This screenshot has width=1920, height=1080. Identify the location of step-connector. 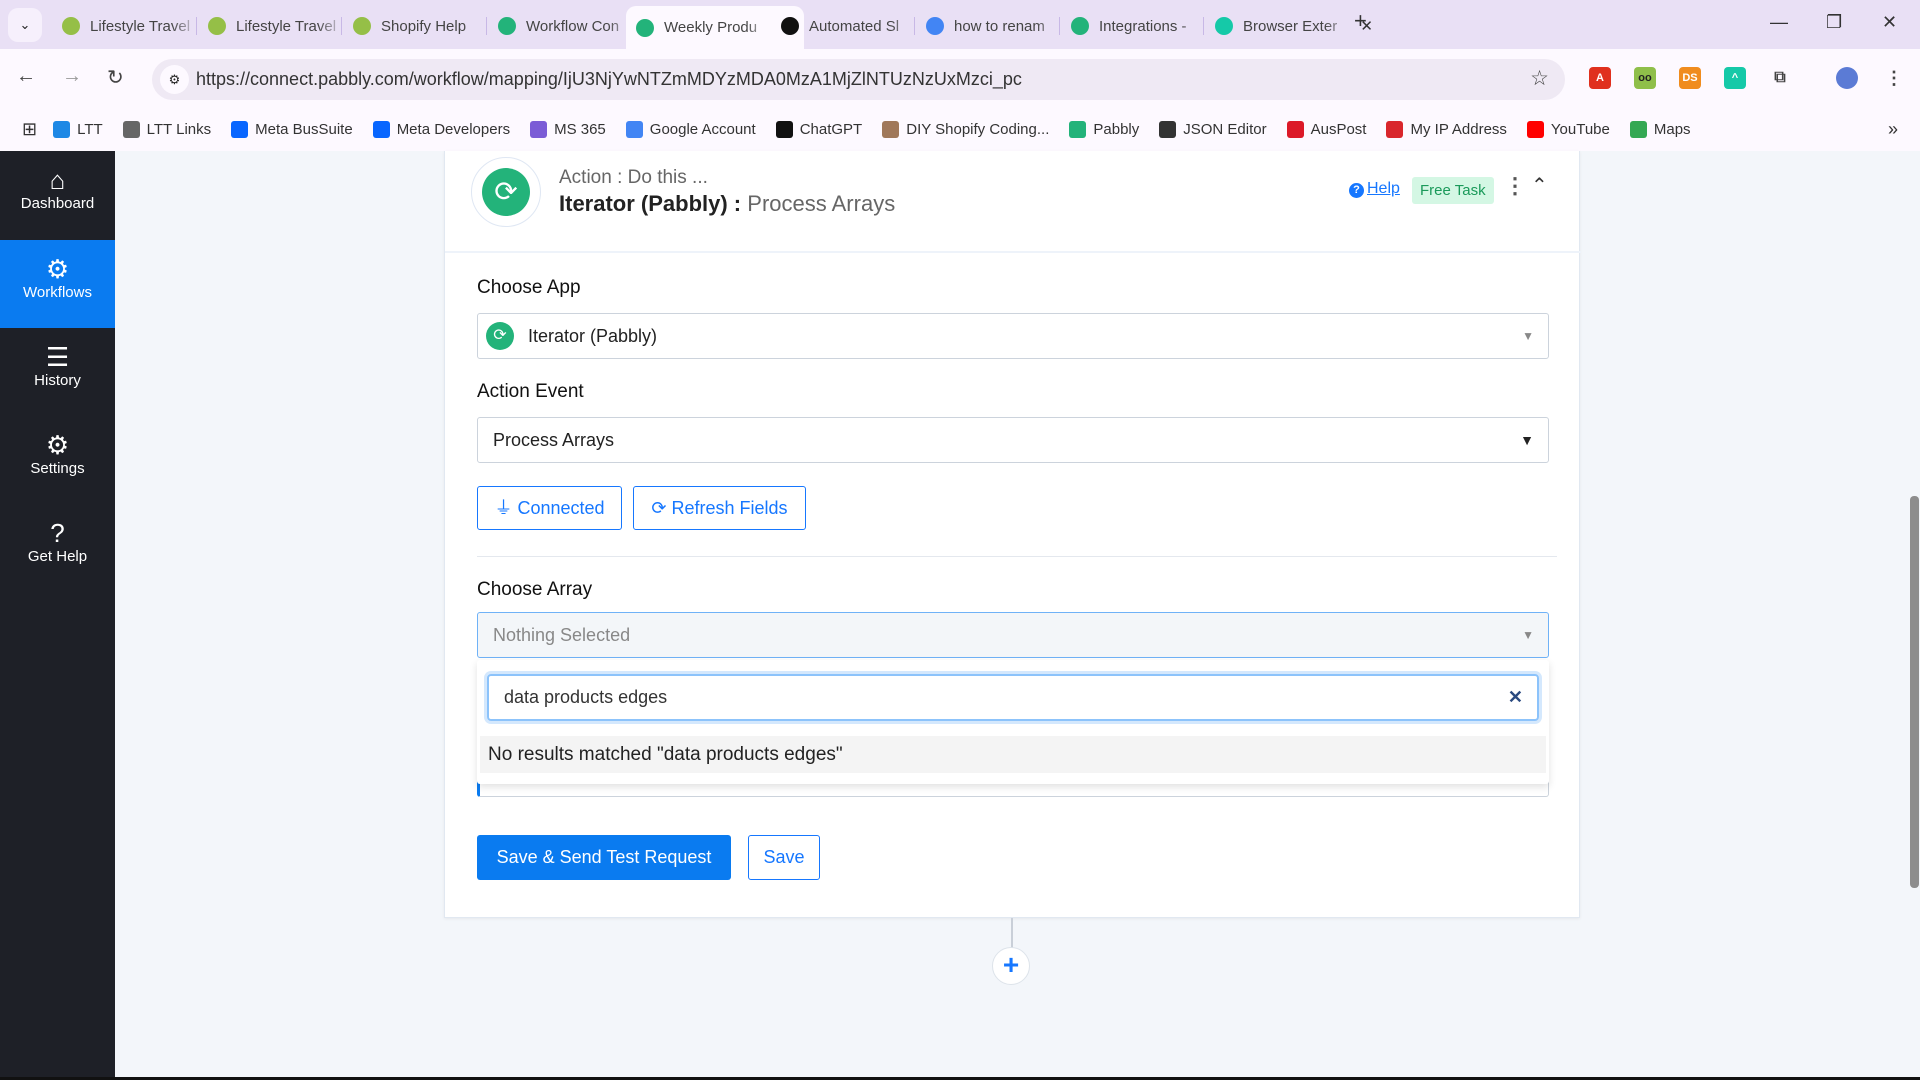
(1012, 933).